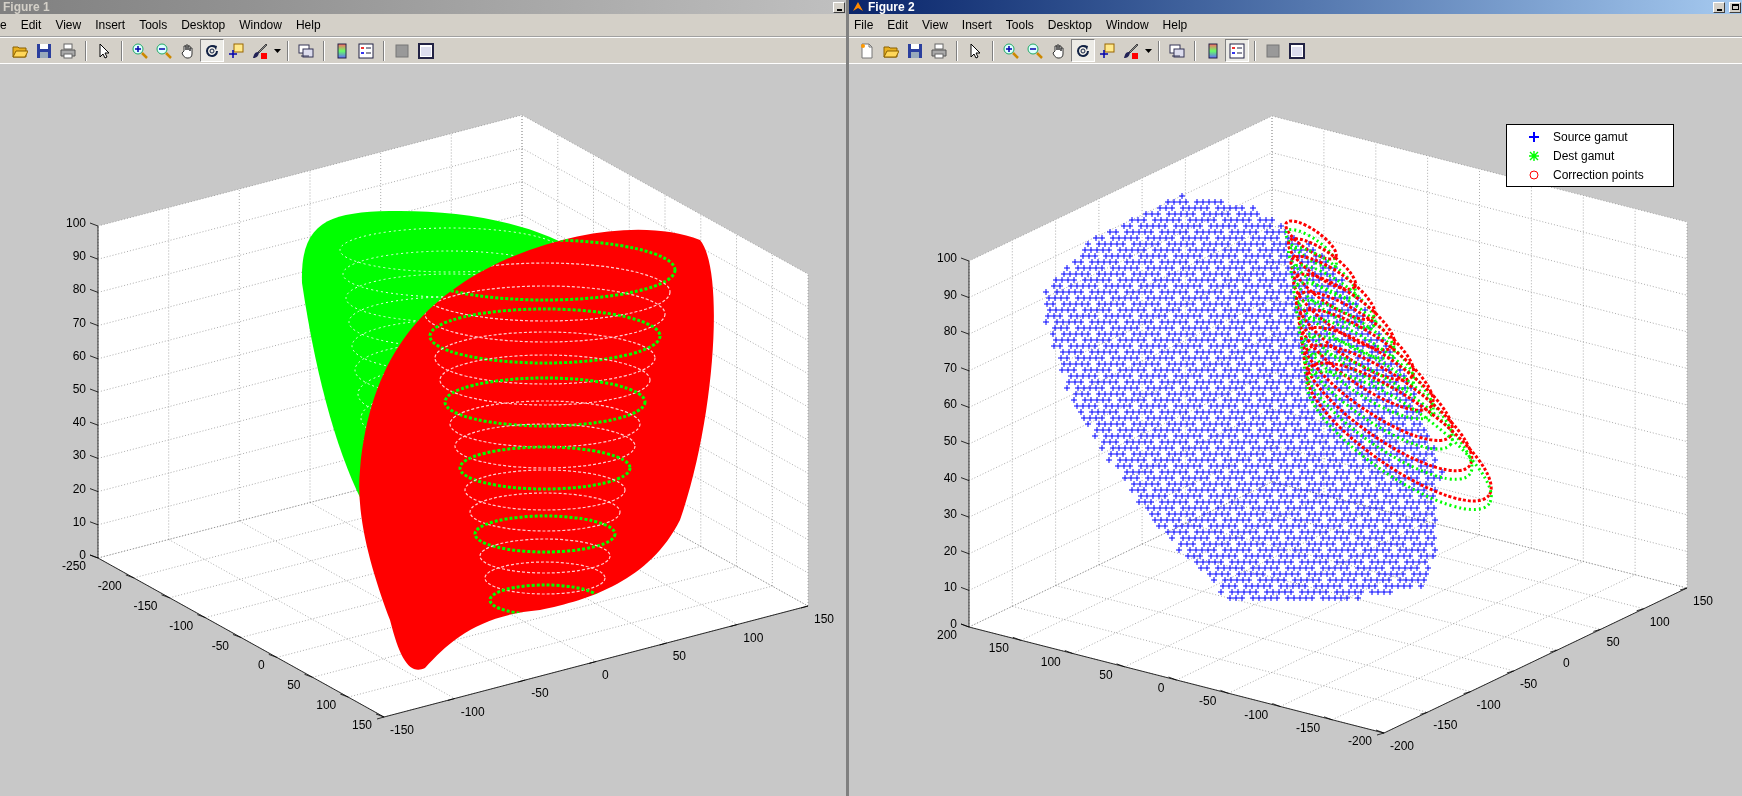  I want to click on menu-item: e, so click(3, 25).